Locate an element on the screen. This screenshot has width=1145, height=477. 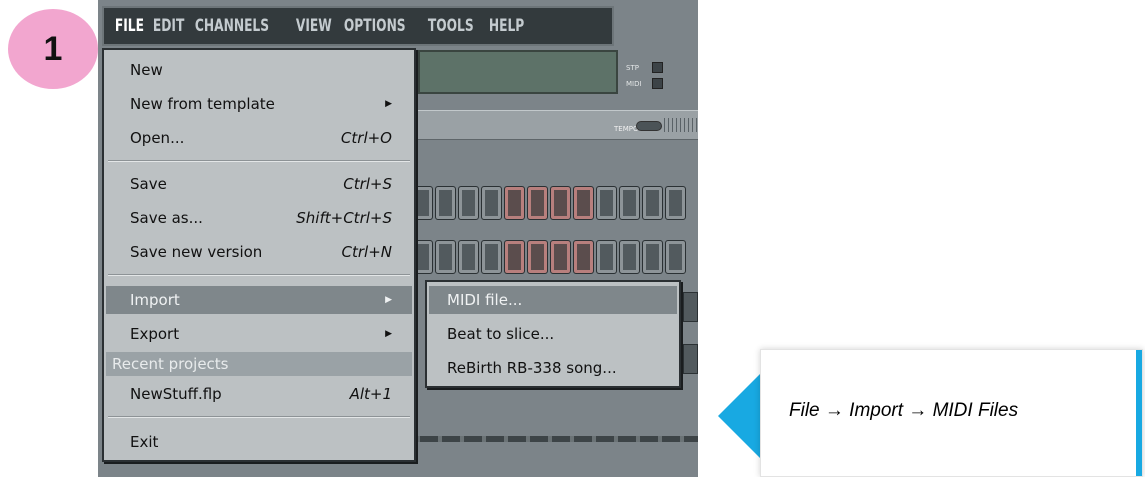
recent-projects-header: Recent projects is located at coordinates (259, 364).